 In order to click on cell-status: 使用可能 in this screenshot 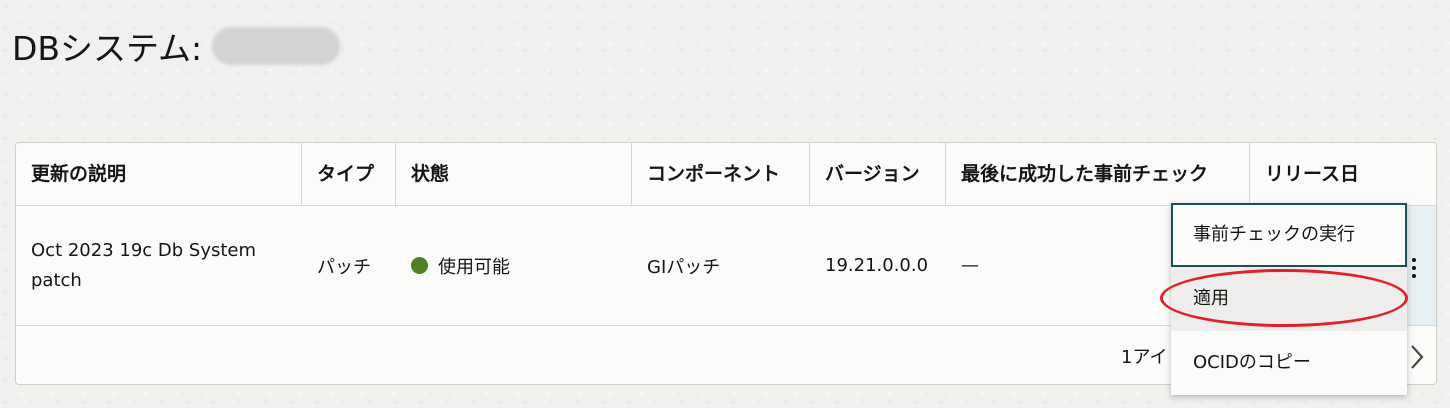, I will do `click(453, 265)`.